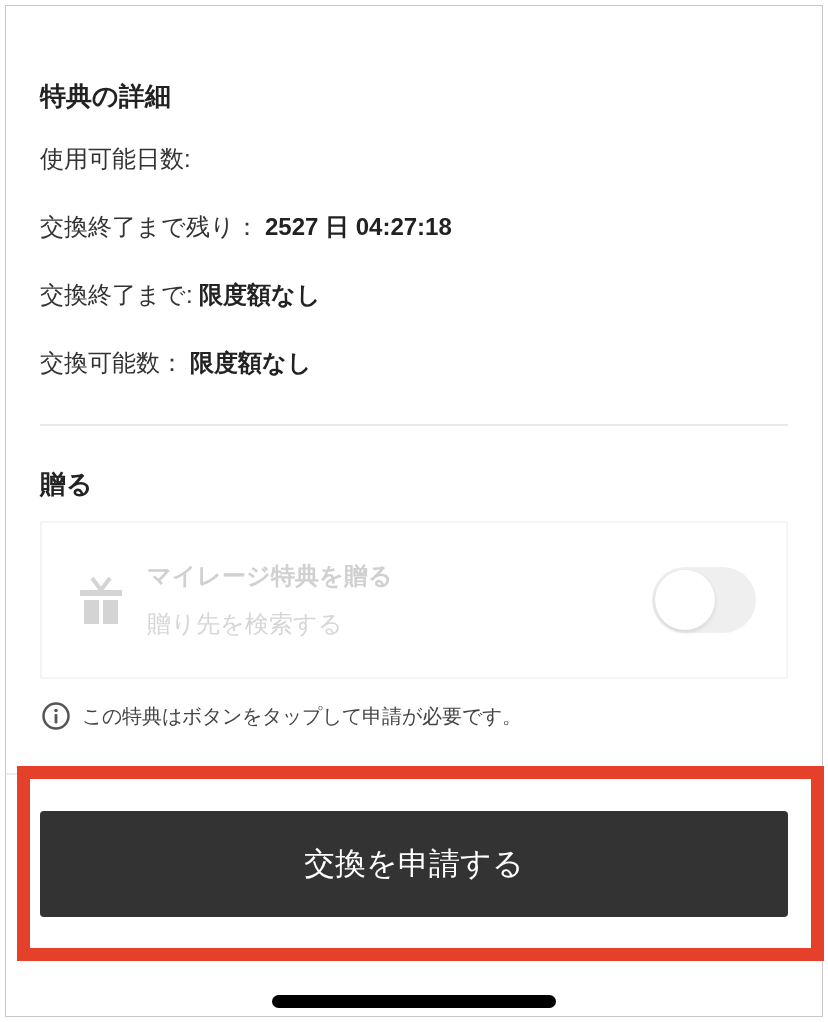 The height and width of the screenshot is (1022, 828). What do you see at coordinates (358, 227) in the screenshot?
I see `detail-value: 2527 日 04:27:18` at bounding box center [358, 227].